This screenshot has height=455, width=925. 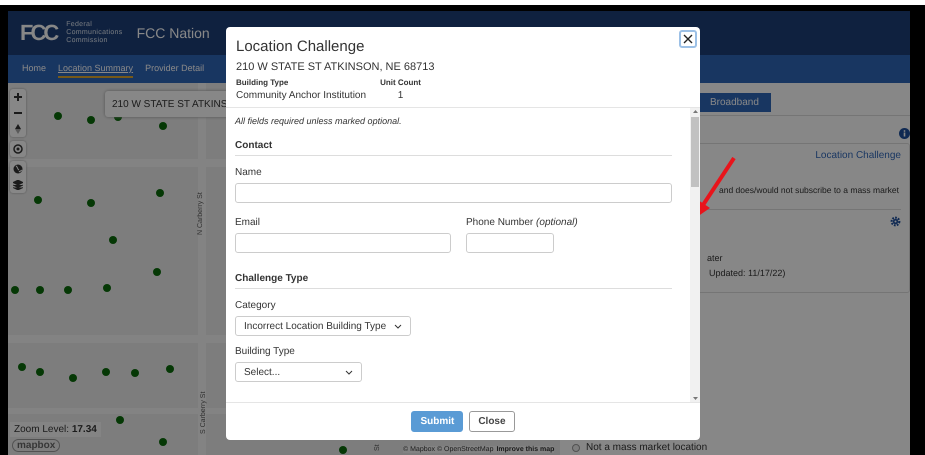 What do you see at coordinates (858, 155) in the screenshot?
I see `location-challenge-link: Location Challenge` at bounding box center [858, 155].